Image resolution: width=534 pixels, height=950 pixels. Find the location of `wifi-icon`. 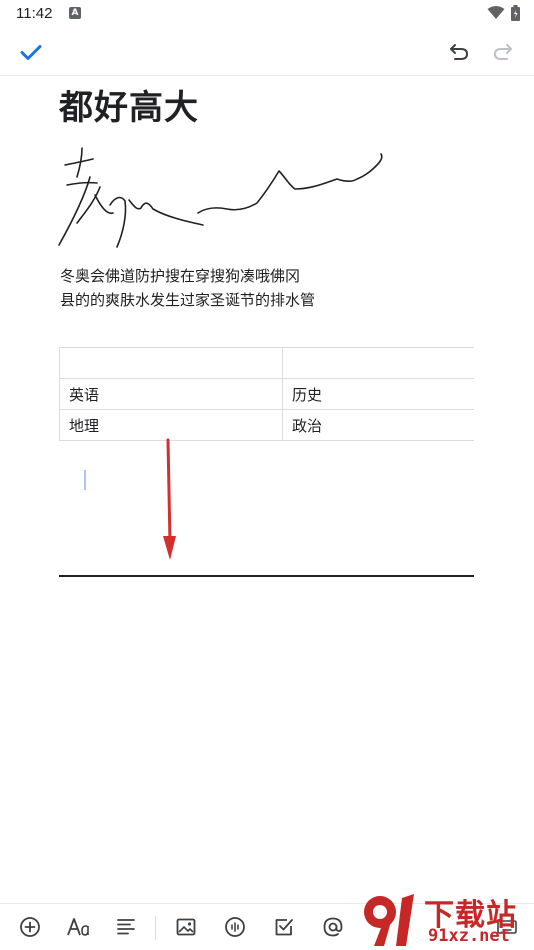

wifi-icon is located at coordinates (496, 12).